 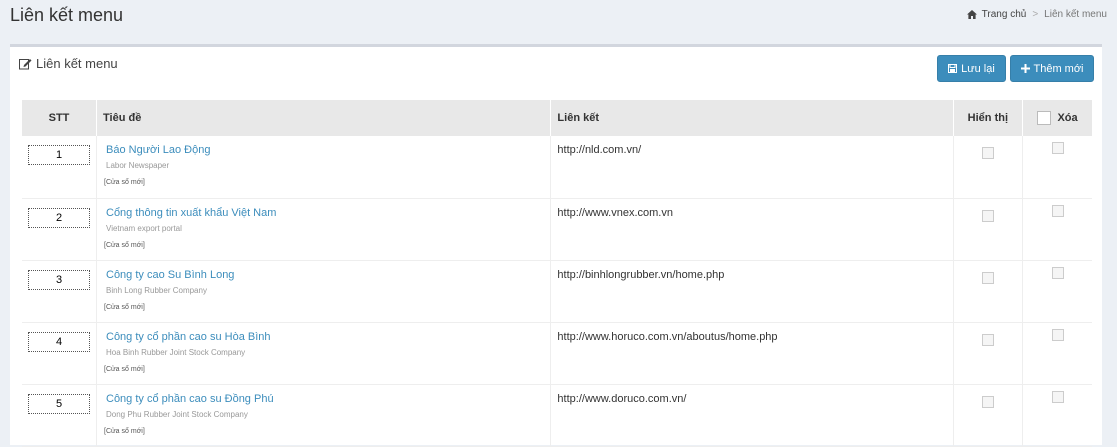 What do you see at coordinates (324, 118) in the screenshot?
I see `column-header-title: Tiêu đề` at bounding box center [324, 118].